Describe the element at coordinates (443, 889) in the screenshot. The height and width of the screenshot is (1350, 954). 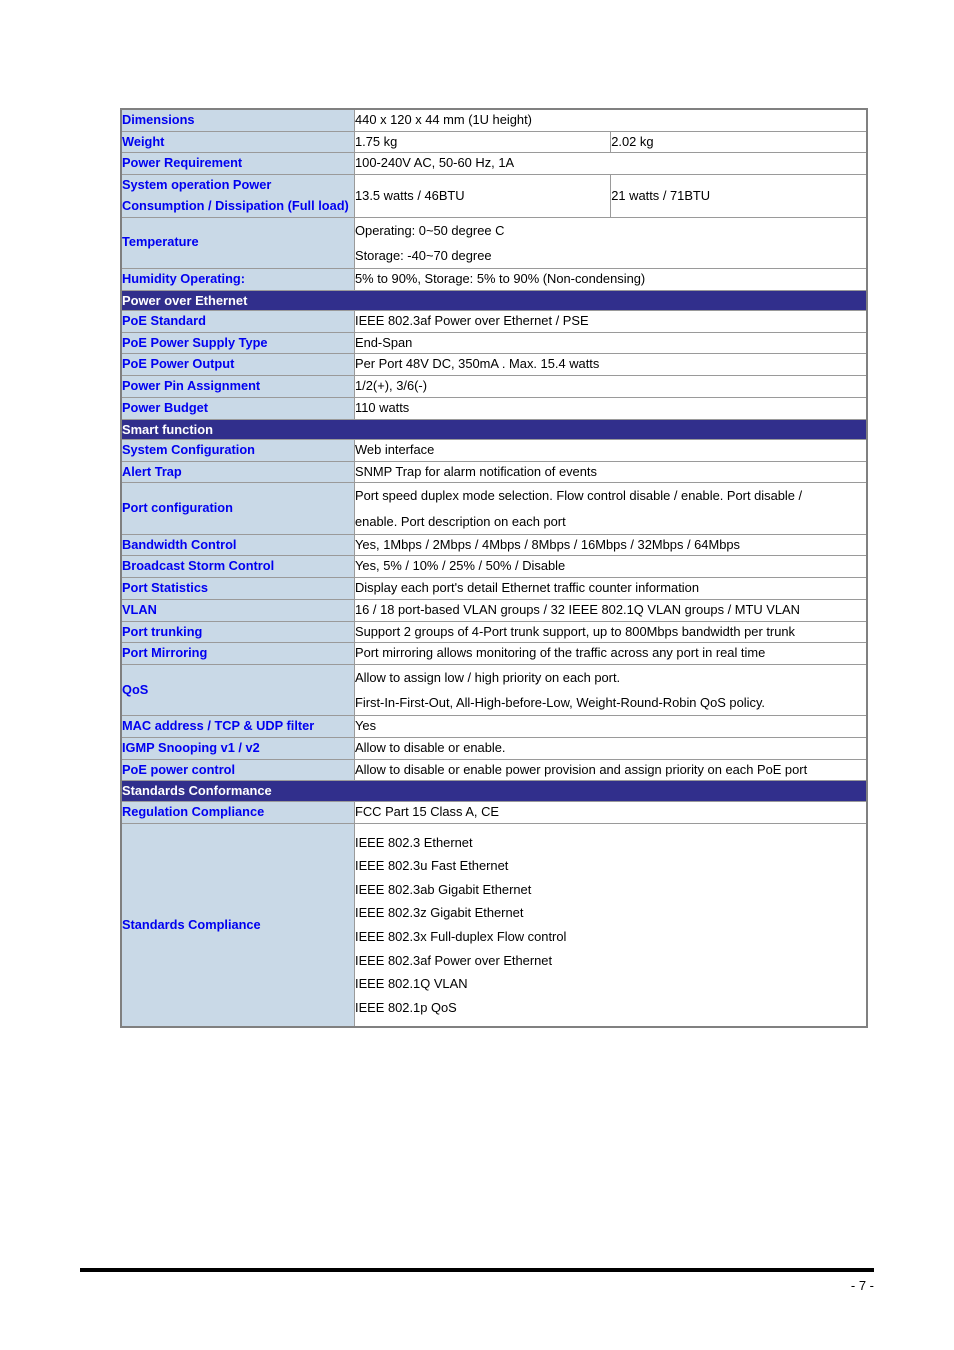
I see `spec-value-line: IEEE 802.3ab Gigabit Ethernet` at that location.